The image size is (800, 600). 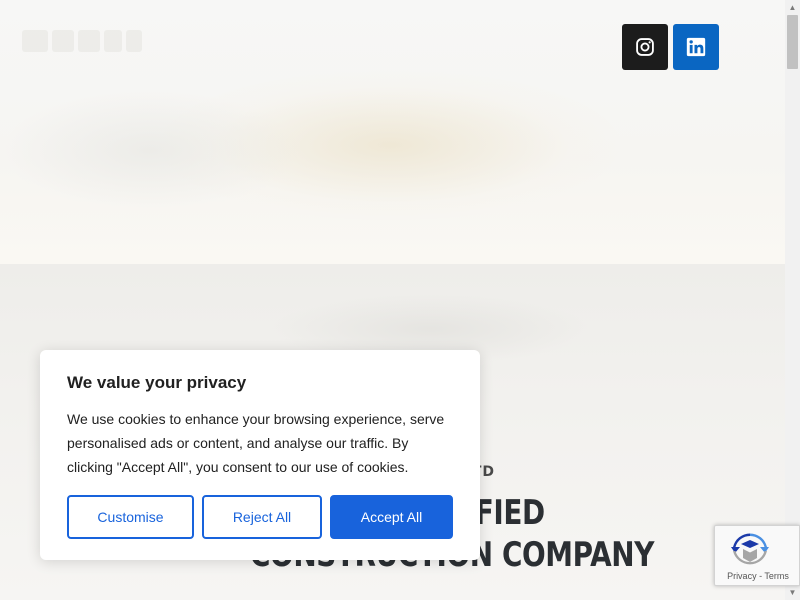 I want to click on recaptcha-privacy-link: Privacy, so click(x=742, y=576).